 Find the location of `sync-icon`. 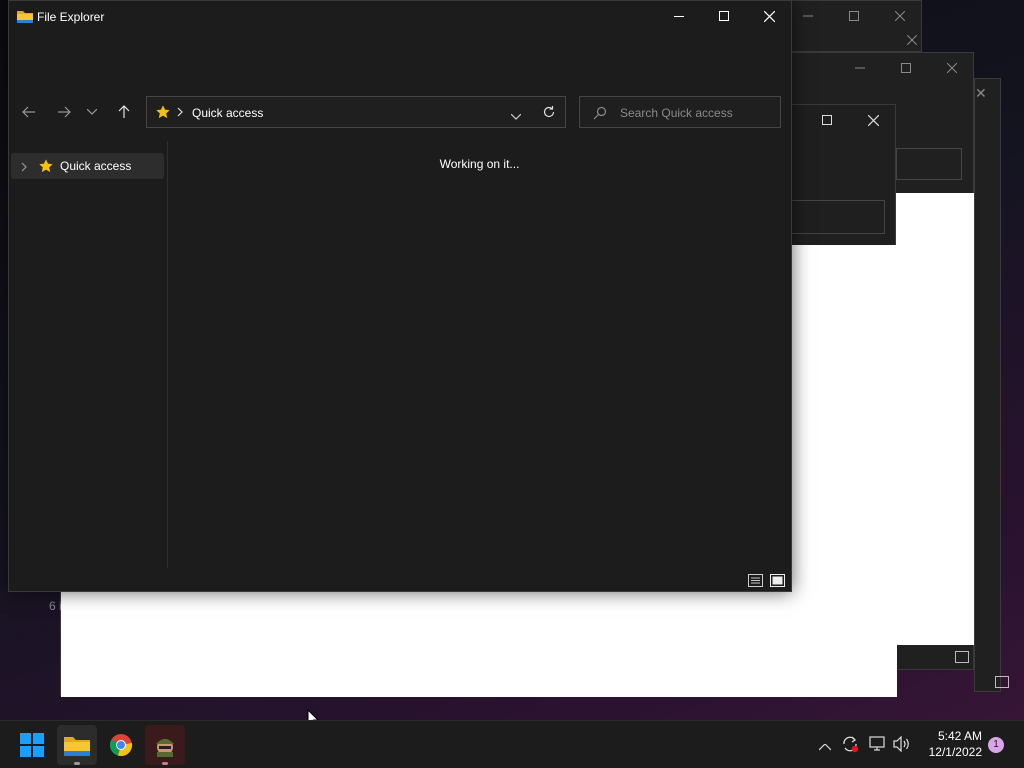

sync-icon is located at coordinates (851, 744).